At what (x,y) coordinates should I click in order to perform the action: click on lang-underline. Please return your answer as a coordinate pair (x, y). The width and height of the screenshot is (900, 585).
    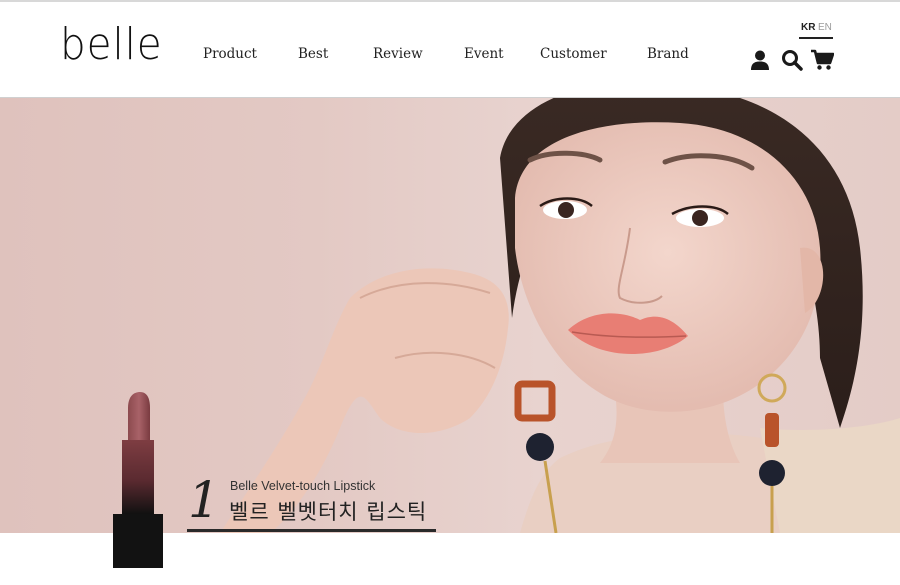
    Looking at the image, I should click on (816, 38).